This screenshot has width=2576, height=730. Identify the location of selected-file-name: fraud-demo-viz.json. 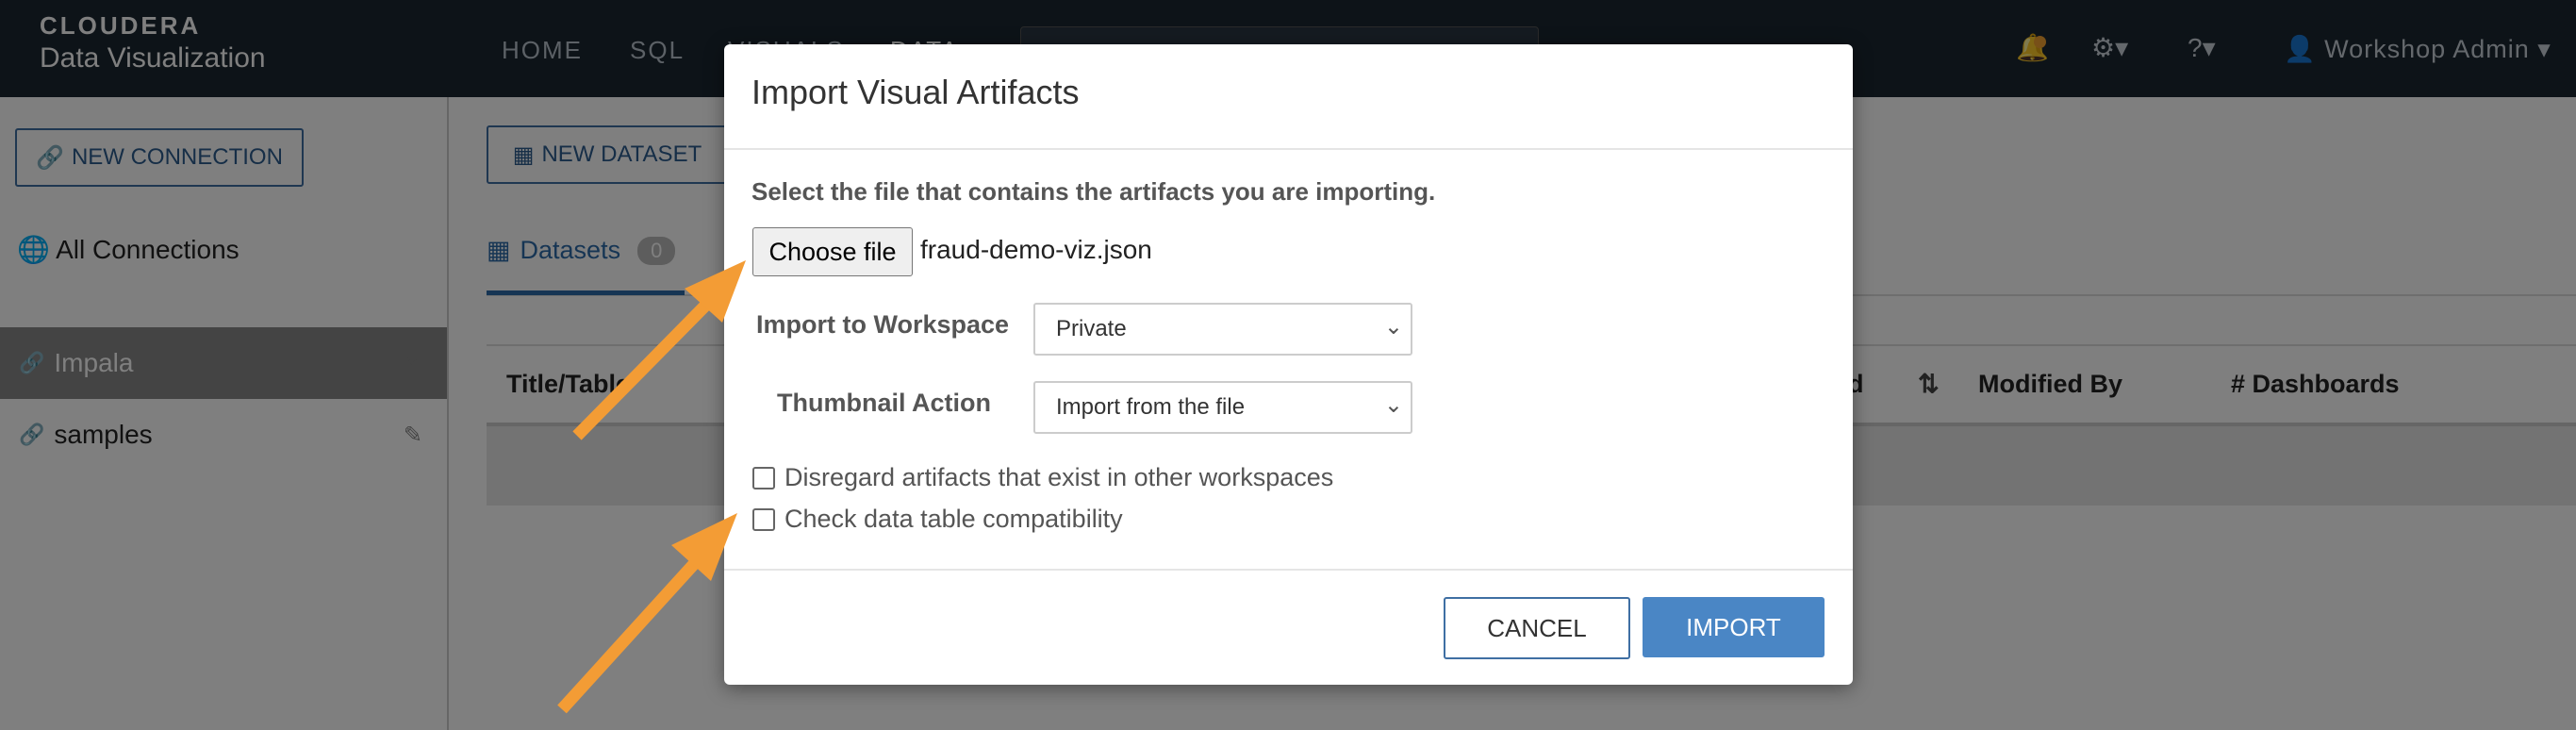
(1036, 250).